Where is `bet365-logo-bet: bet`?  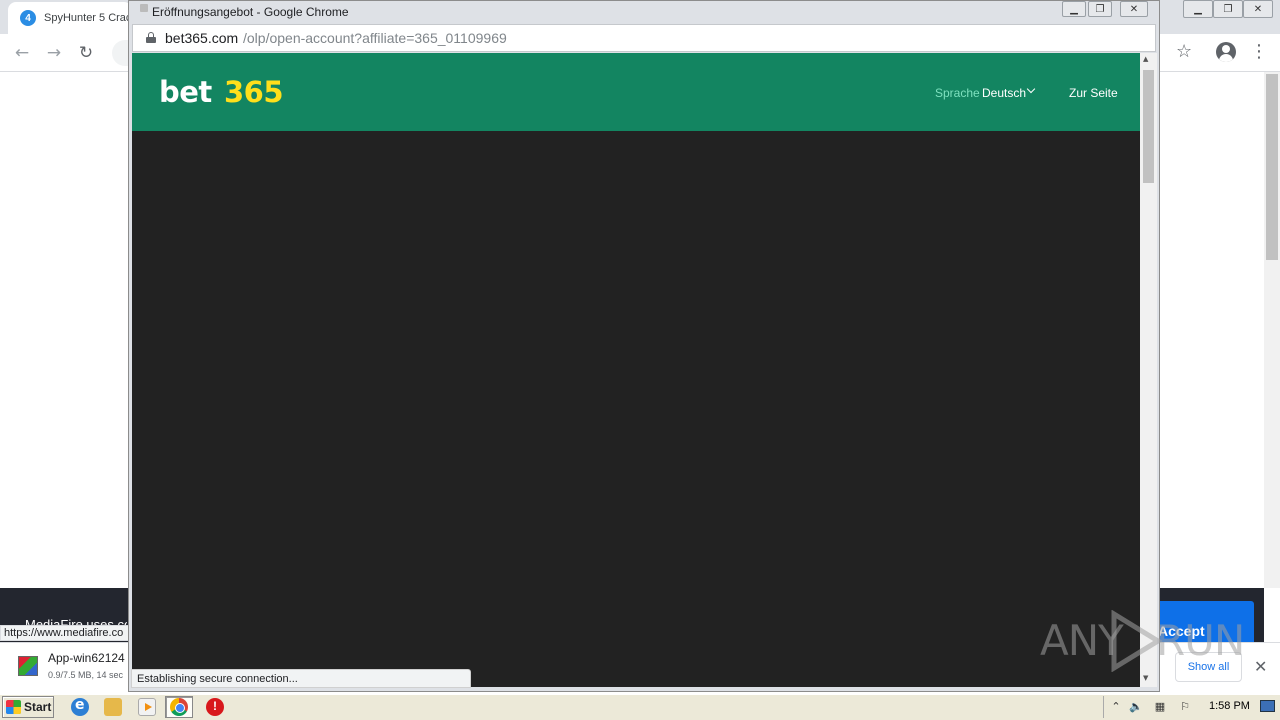
bet365-logo-bet: bet is located at coordinates (185, 92).